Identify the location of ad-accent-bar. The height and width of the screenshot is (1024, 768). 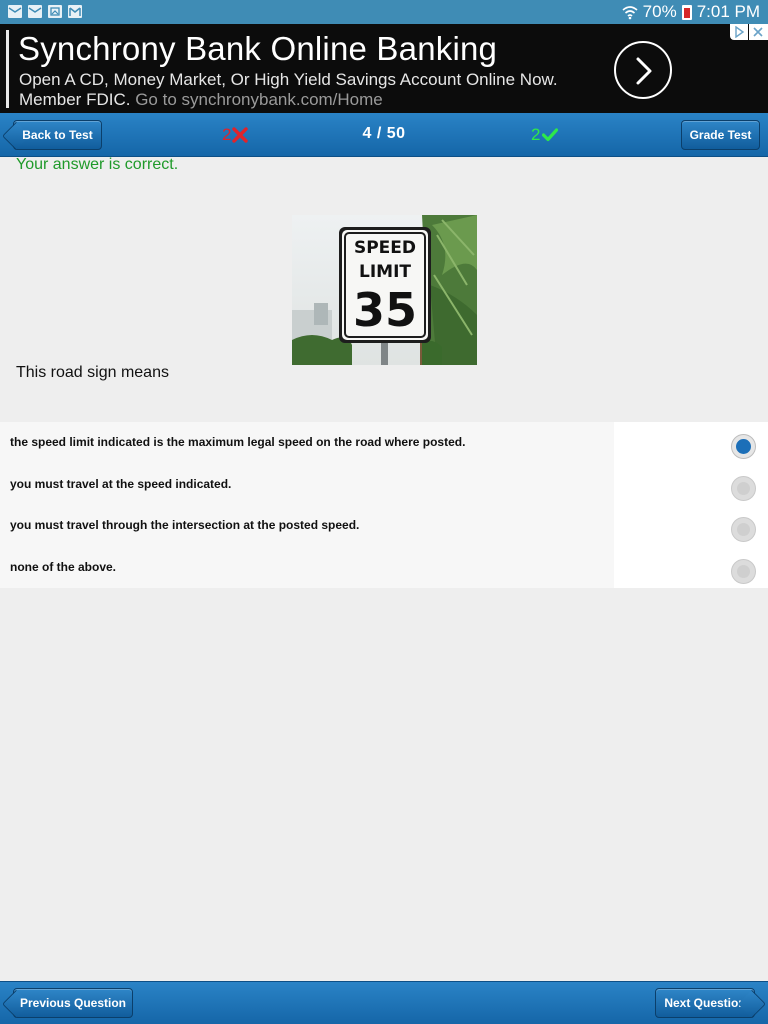
(7, 69).